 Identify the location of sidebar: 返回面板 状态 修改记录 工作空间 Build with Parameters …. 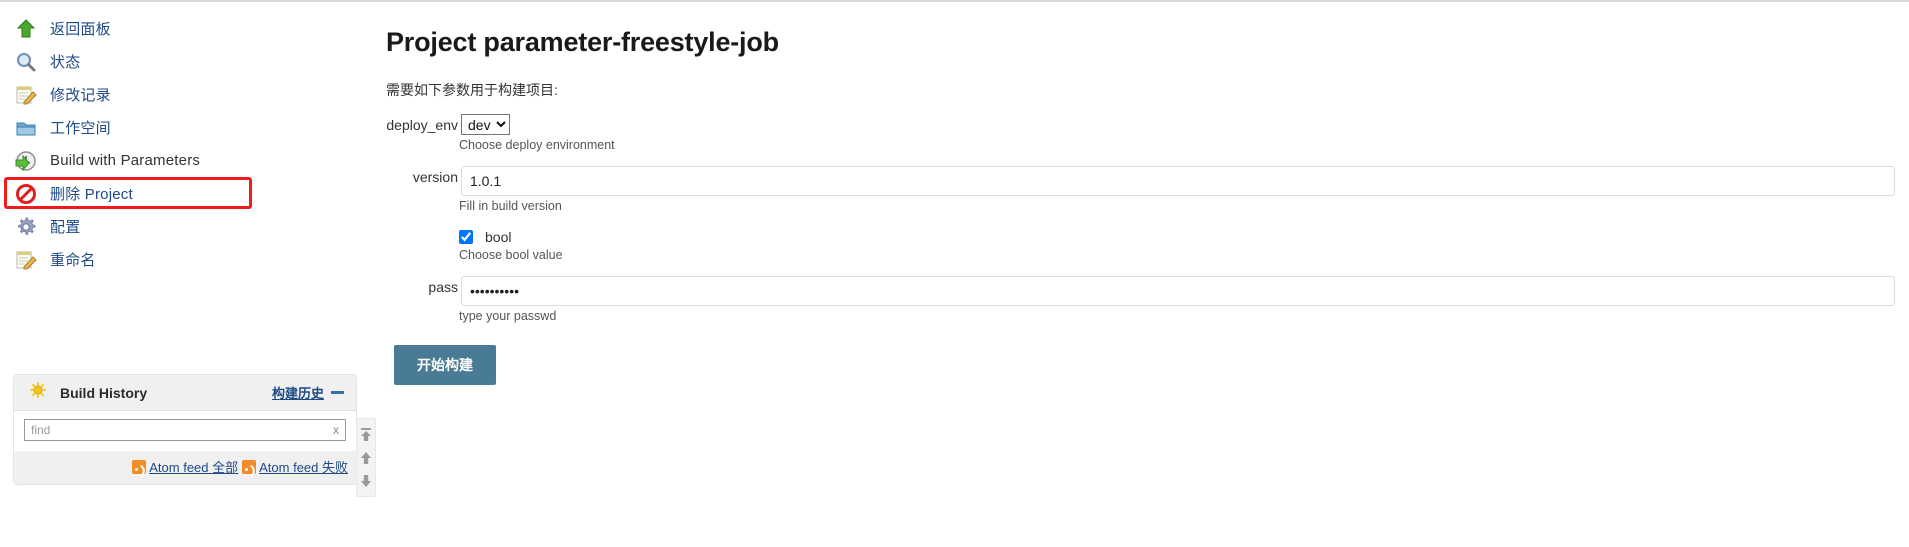
(184, 144).